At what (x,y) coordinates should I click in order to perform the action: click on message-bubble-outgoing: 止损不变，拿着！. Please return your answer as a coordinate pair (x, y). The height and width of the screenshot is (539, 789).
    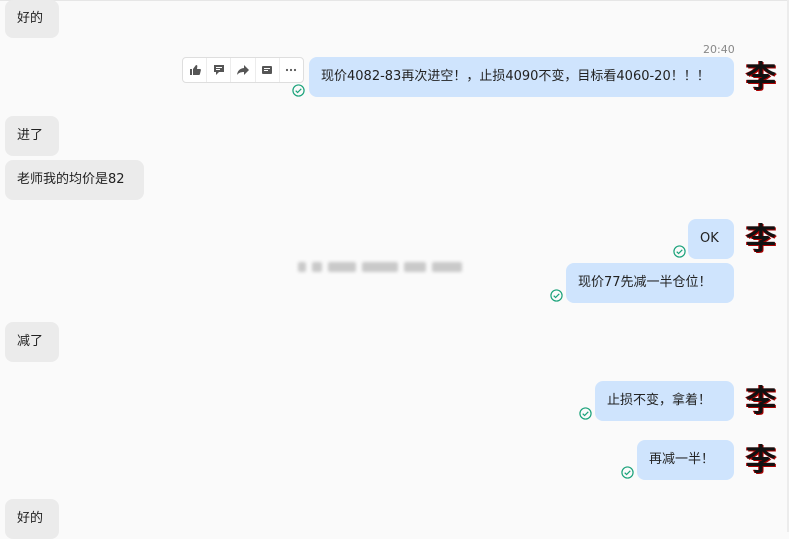
    Looking at the image, I should click on (664, 401).